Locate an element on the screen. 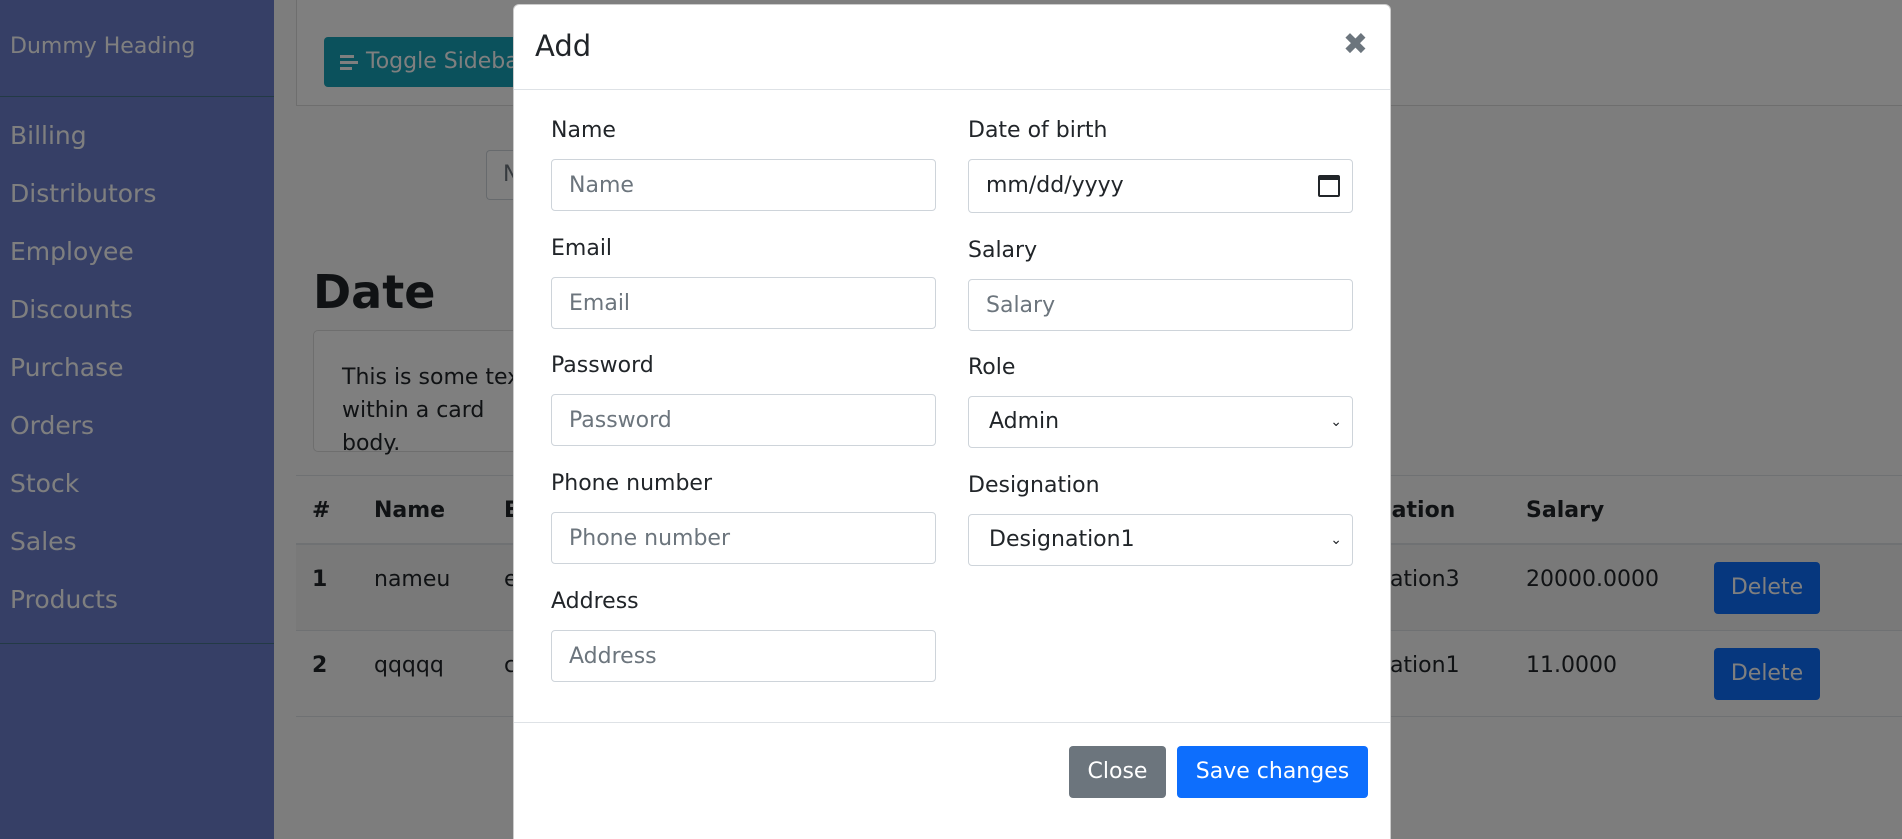  password-field-group: Password is located at coordinates (743, 399).